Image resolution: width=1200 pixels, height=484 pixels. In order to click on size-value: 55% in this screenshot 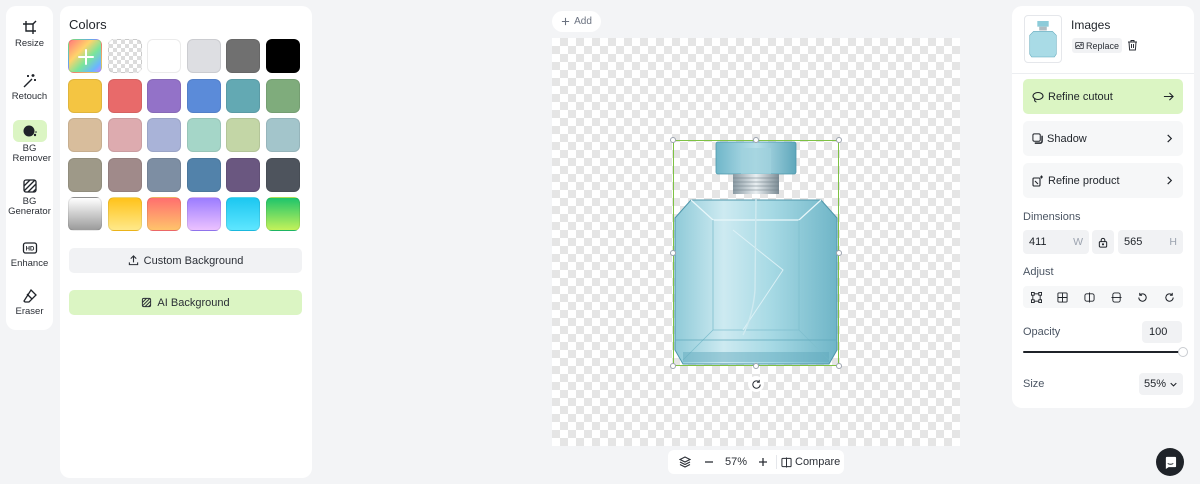, I will do `click(1155, 384)`.